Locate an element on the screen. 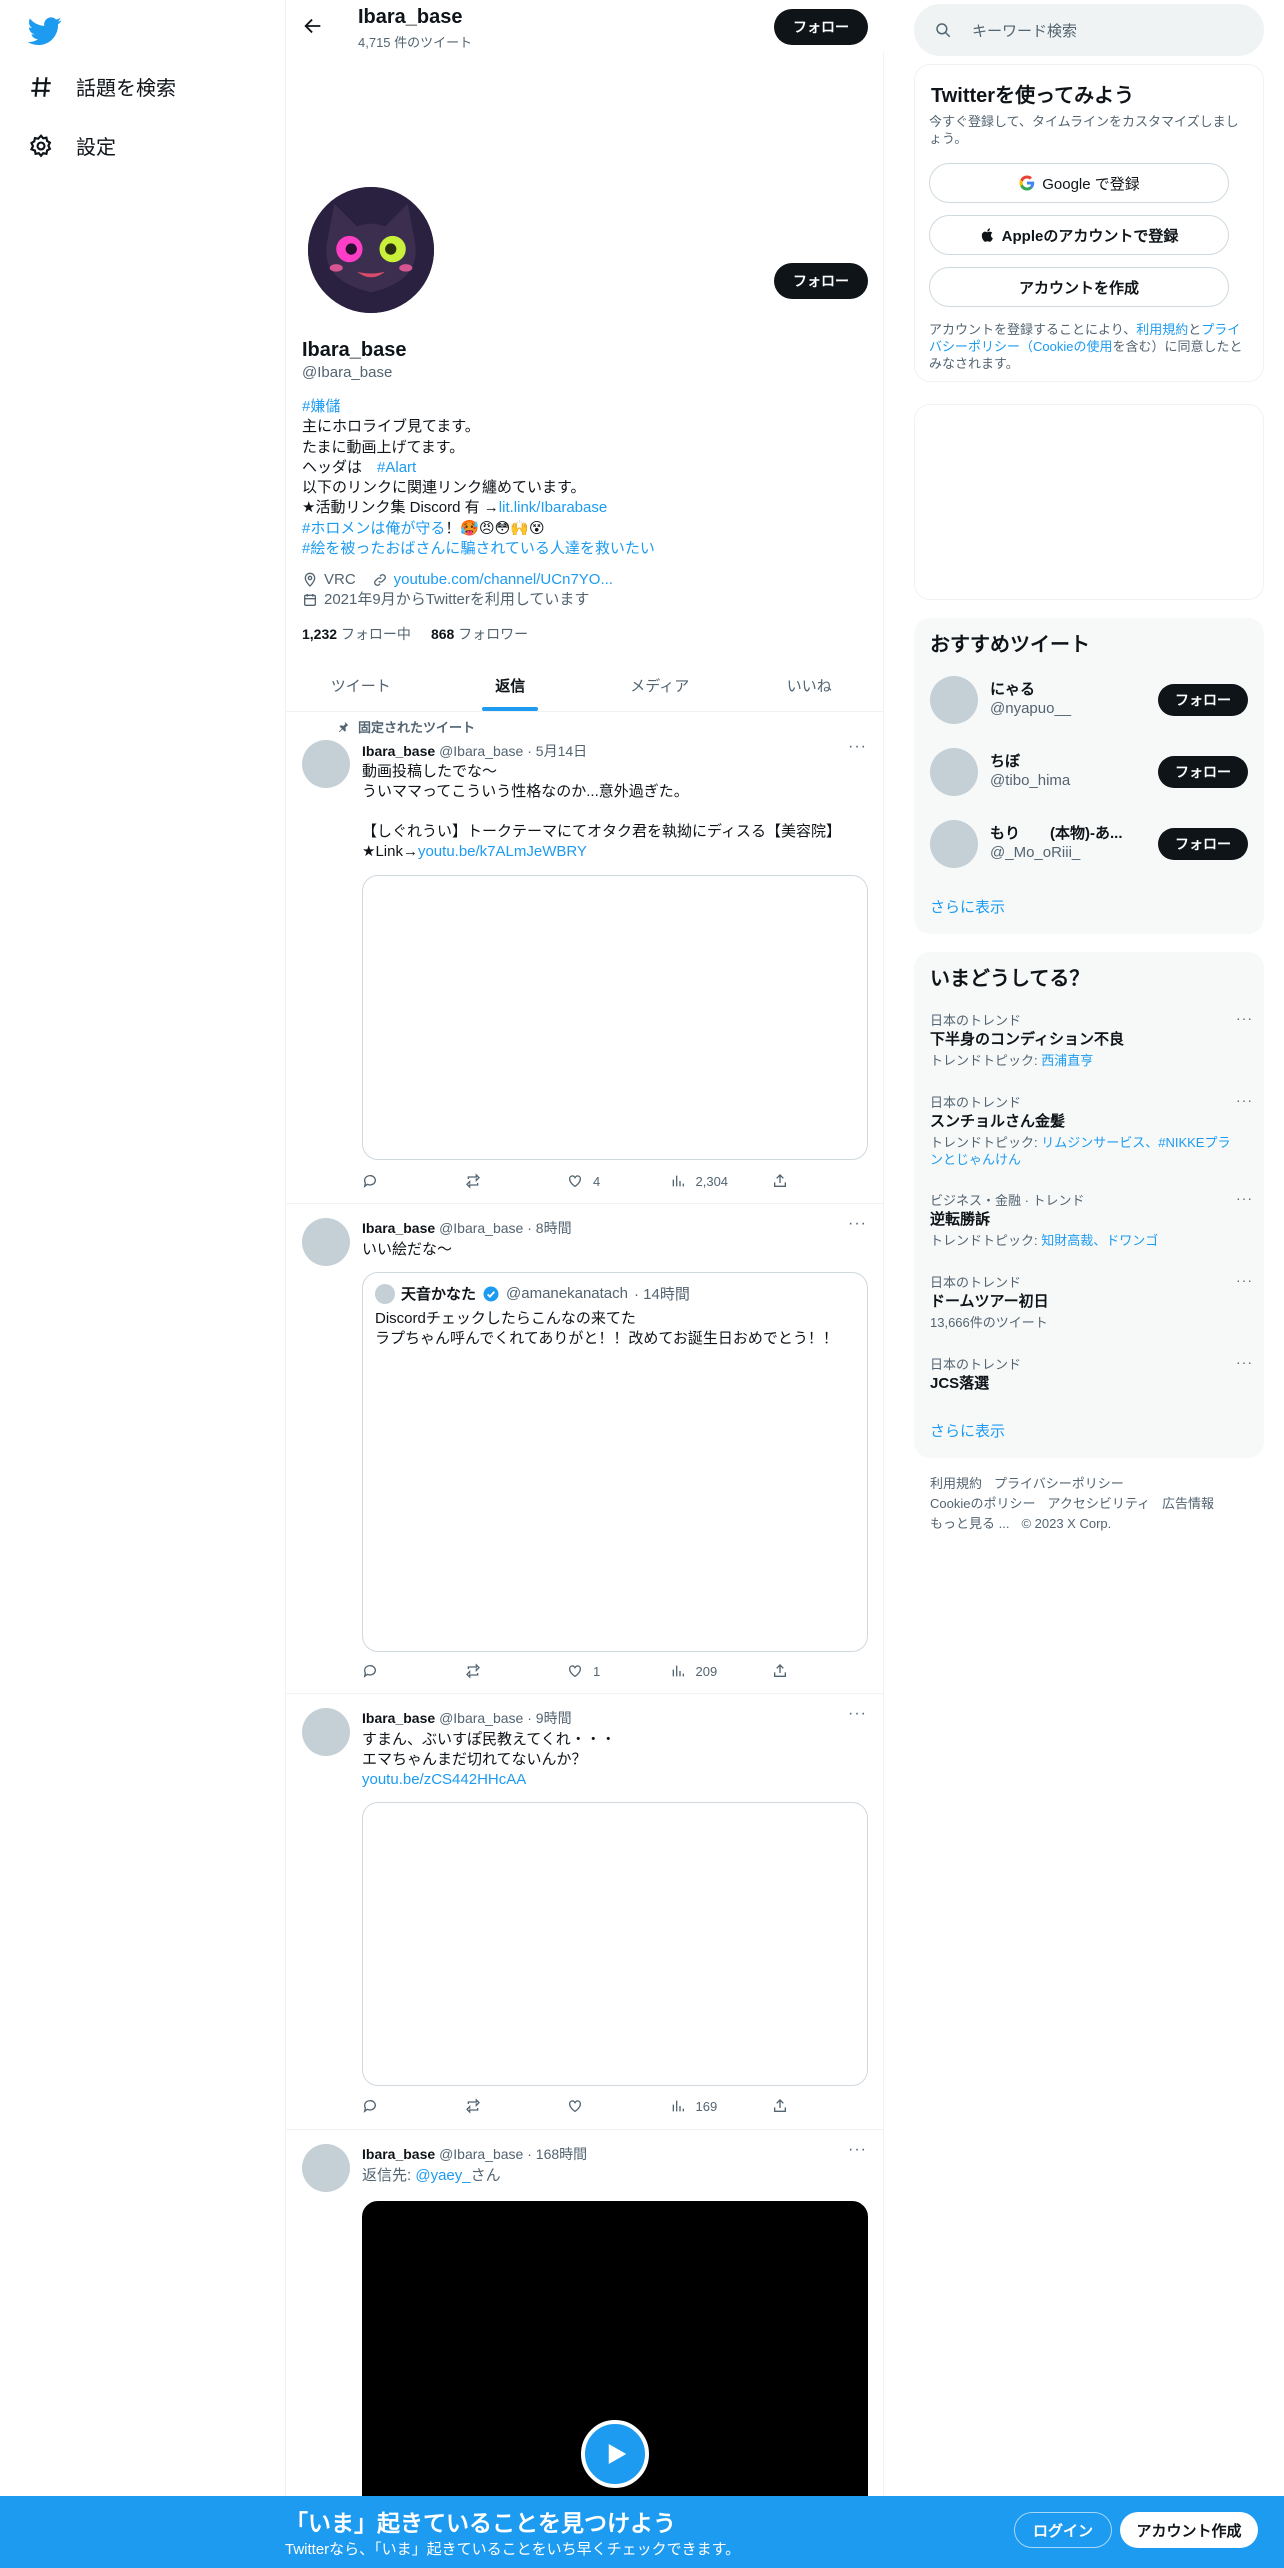 The height and width of the screenshot is (2568, 1284). like-button is located at coordinates (597, 2106).